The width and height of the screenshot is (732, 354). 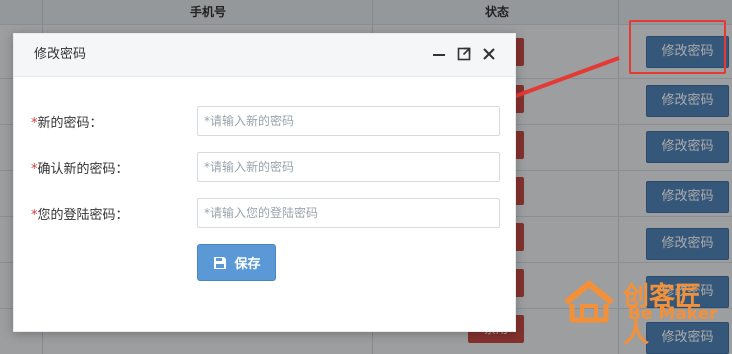 I want to click on modal-header: 修改密码, so click(x=264, y=55).